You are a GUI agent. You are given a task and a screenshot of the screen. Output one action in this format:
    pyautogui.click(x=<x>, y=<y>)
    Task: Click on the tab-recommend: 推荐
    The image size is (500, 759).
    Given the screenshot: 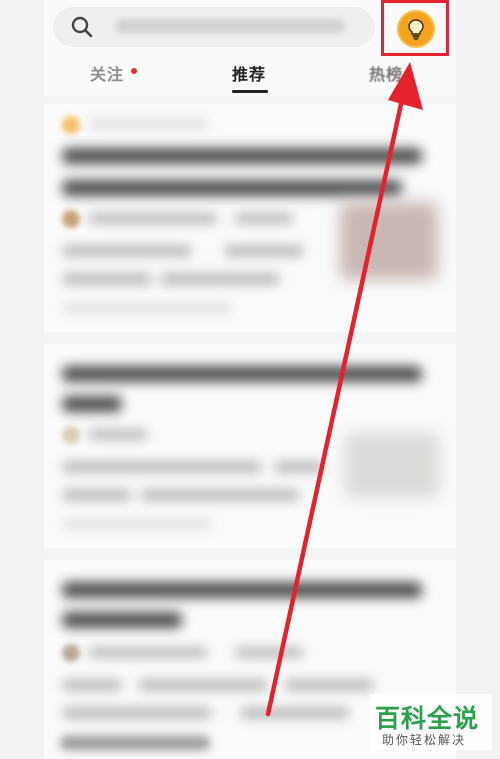 What is the action you would take?
    pyautogui.click(x=249, y=73)
    